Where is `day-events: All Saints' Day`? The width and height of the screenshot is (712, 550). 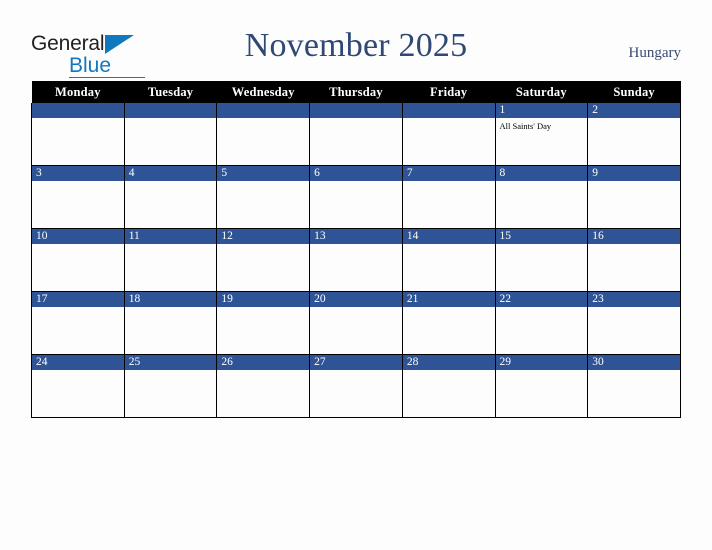 day-events: All Saints' Day is located at coordinates (542, 125).